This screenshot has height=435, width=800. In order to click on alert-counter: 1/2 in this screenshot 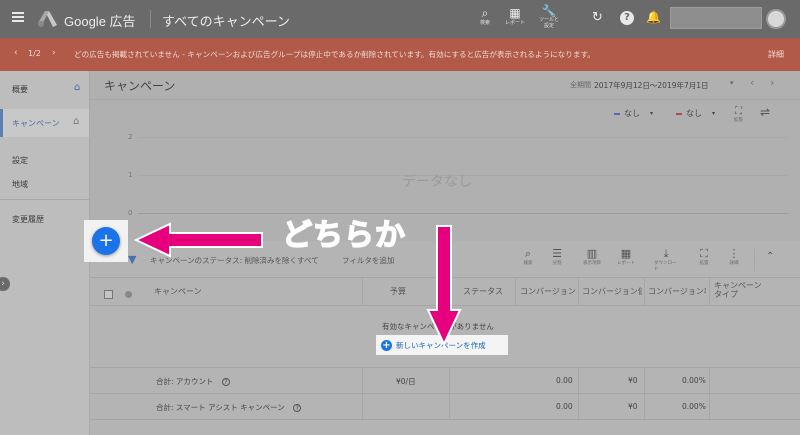, I will do `click(34, 53)`.